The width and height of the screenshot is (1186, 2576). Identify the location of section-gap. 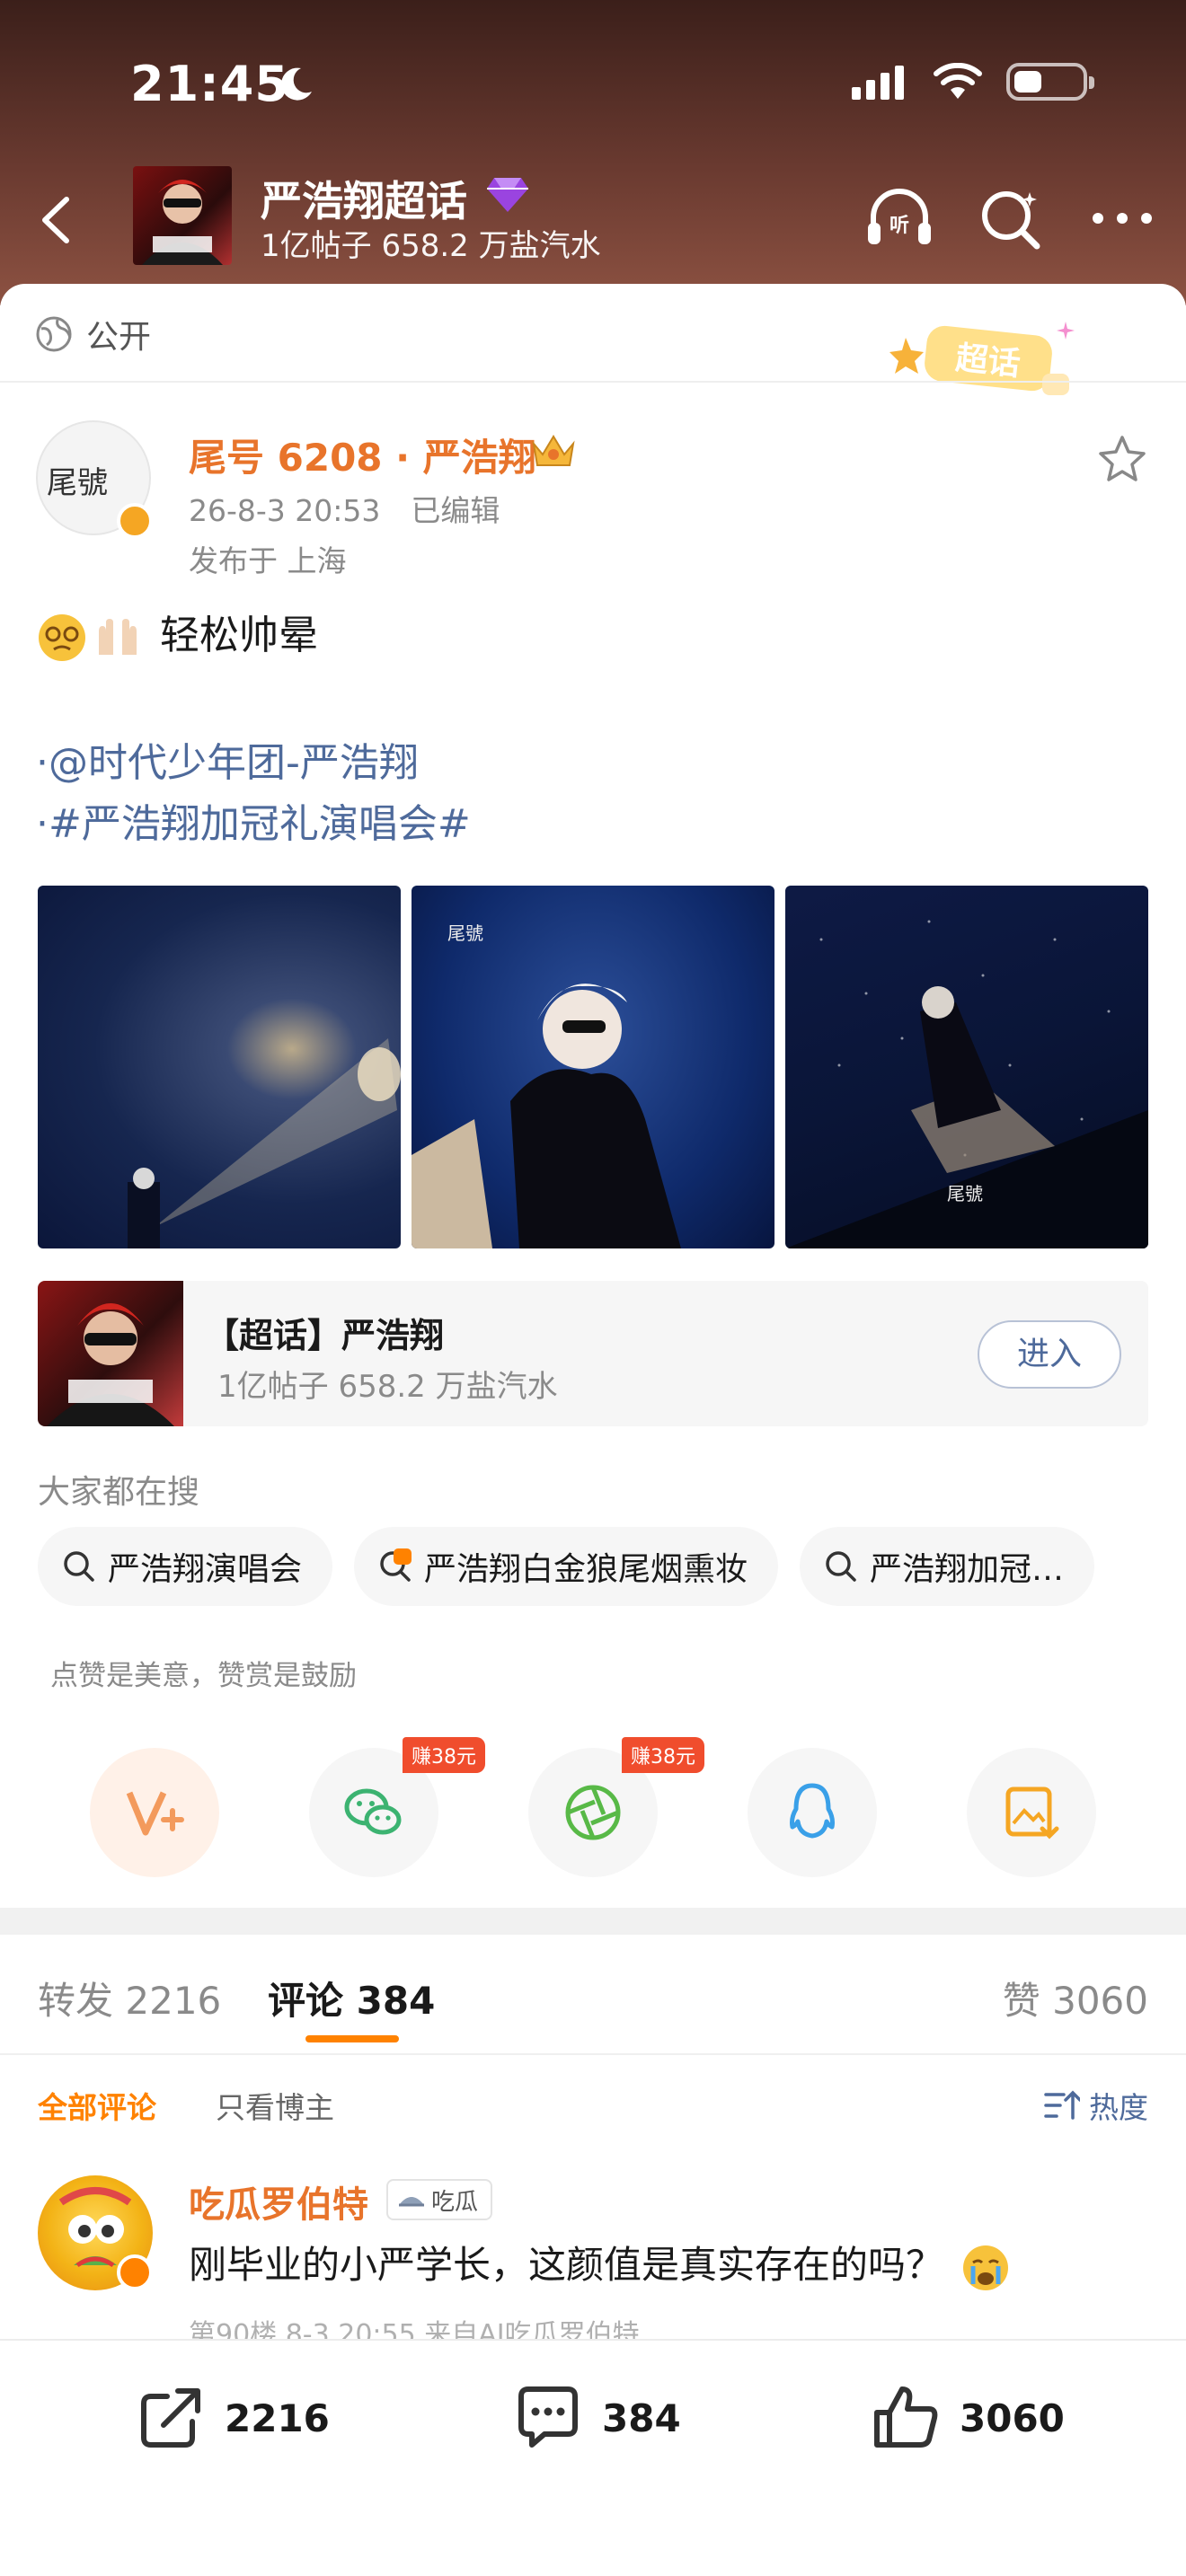
(593, 1921).